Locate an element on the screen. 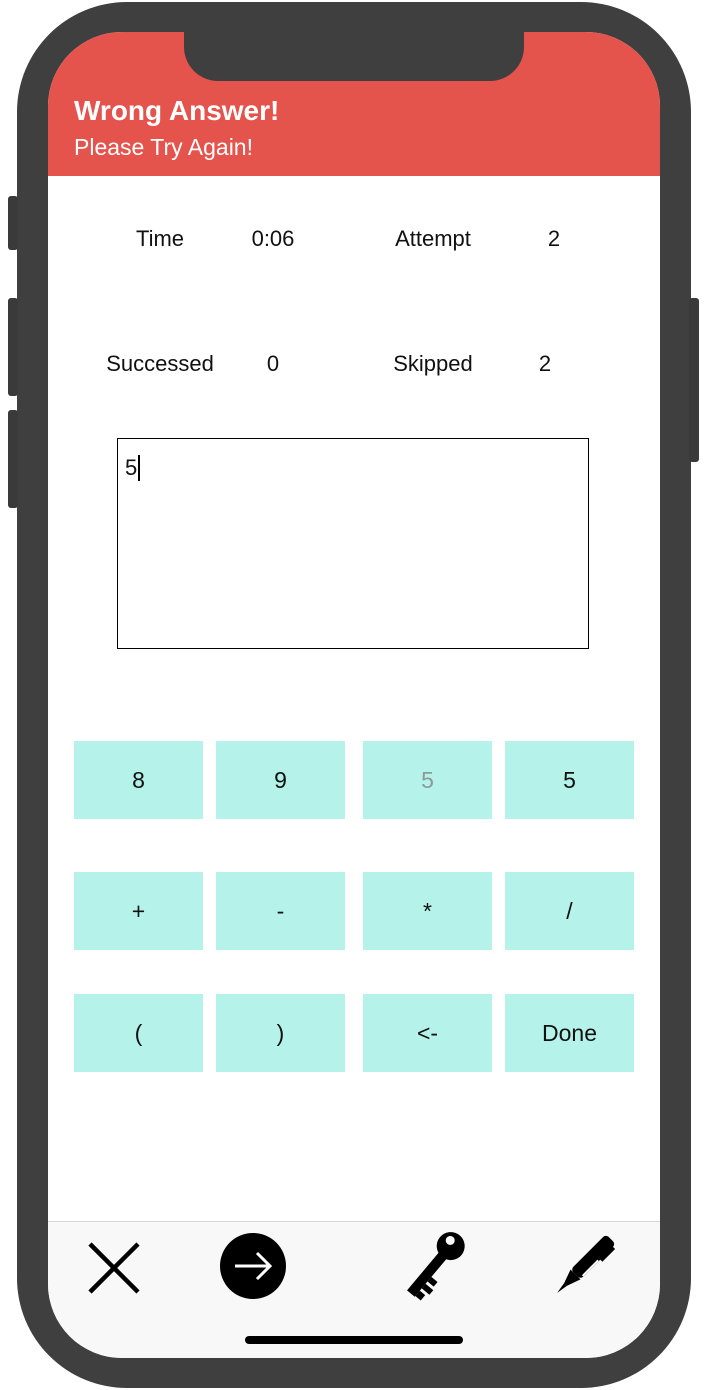 The width and height of the screenshot is (708, 1390). answer-text: 5 is located at coordinates (133, 468).